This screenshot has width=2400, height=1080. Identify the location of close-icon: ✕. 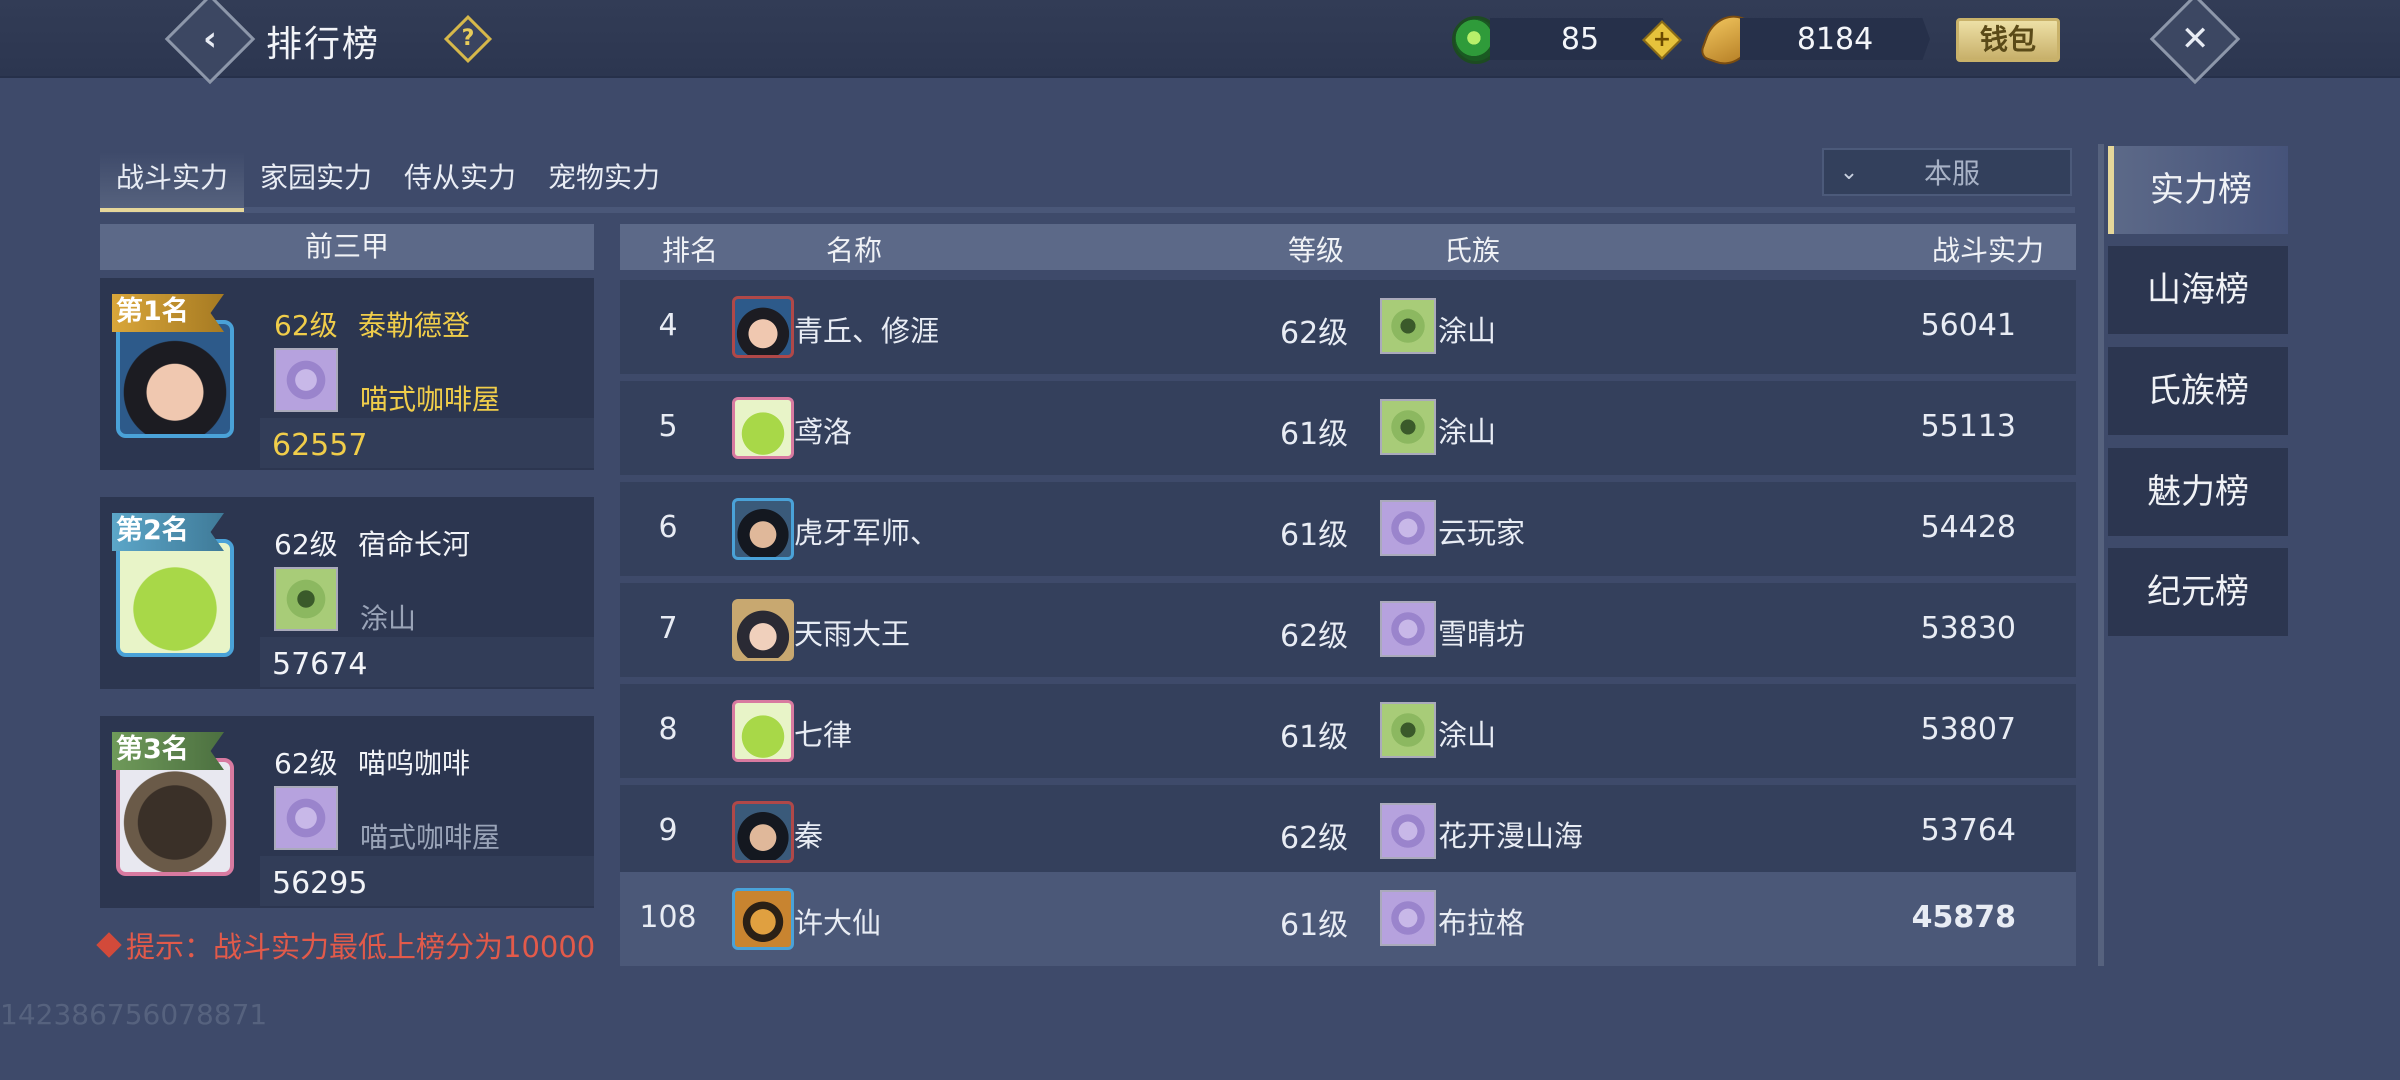
(2195, 39).